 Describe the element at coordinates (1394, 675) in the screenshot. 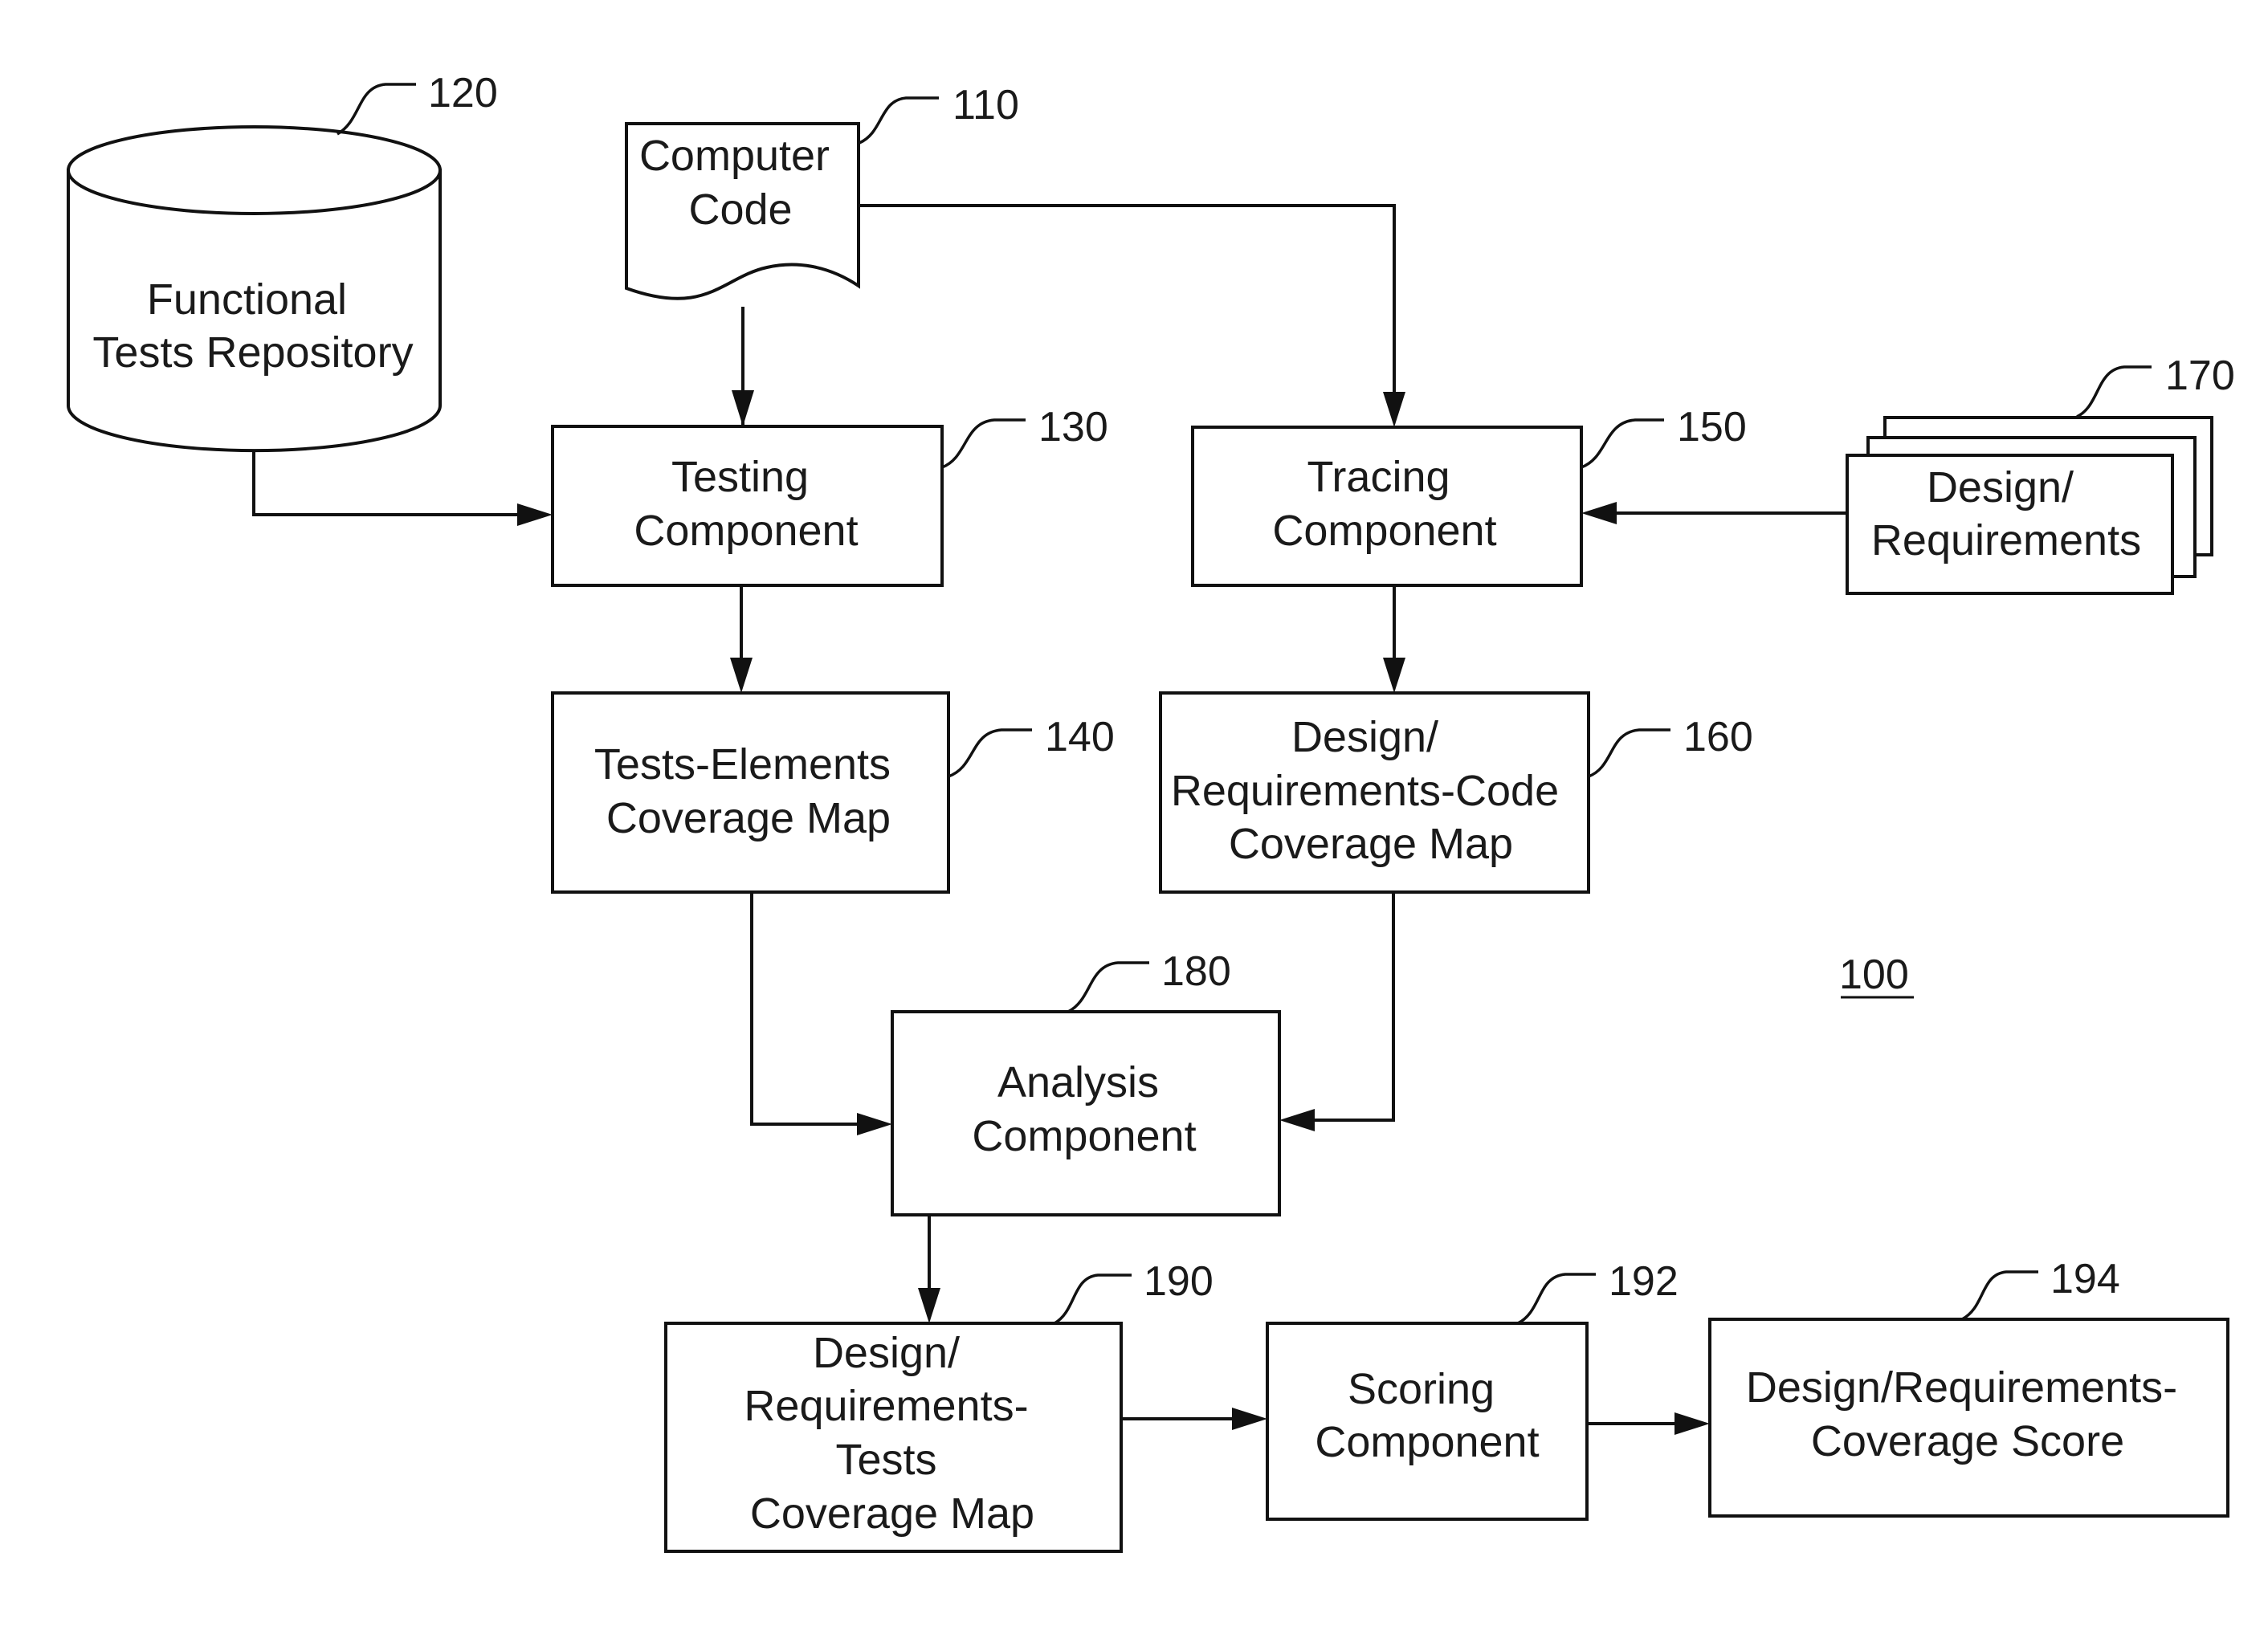

I see `arrowhead-tracing-to-code-map` at that location.